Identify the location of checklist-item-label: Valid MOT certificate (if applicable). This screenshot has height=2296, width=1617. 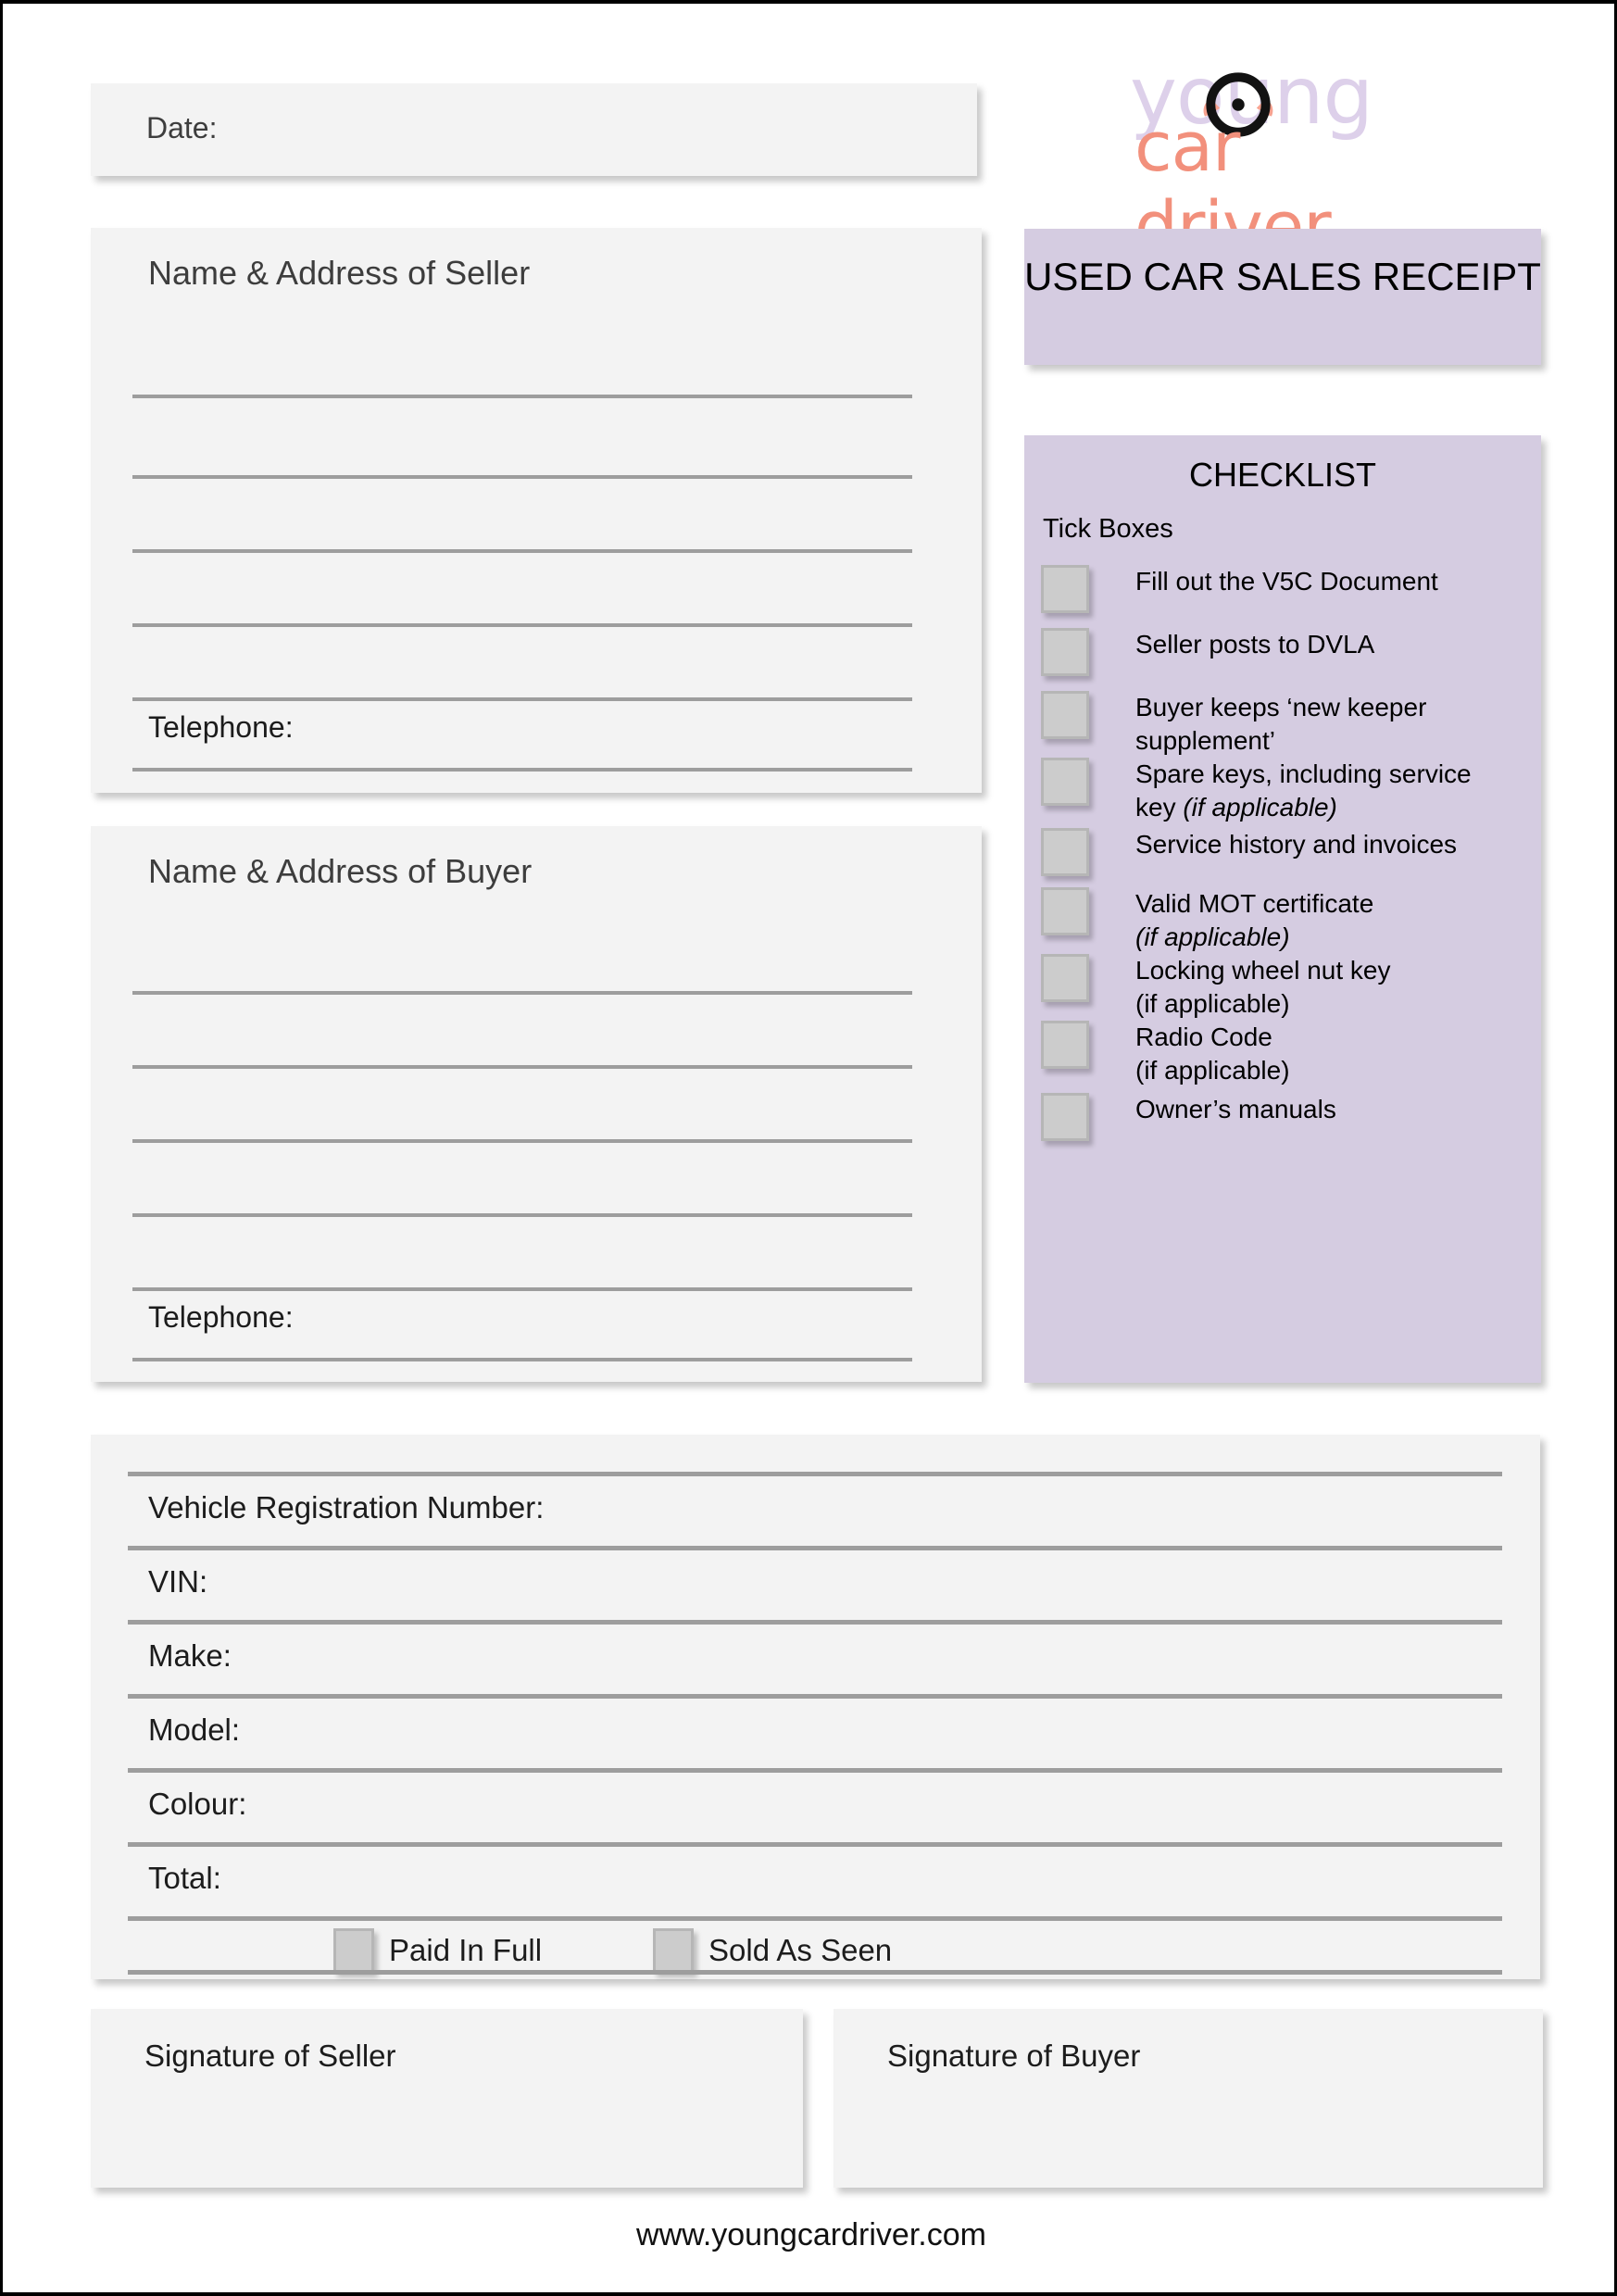
(1254, 920).